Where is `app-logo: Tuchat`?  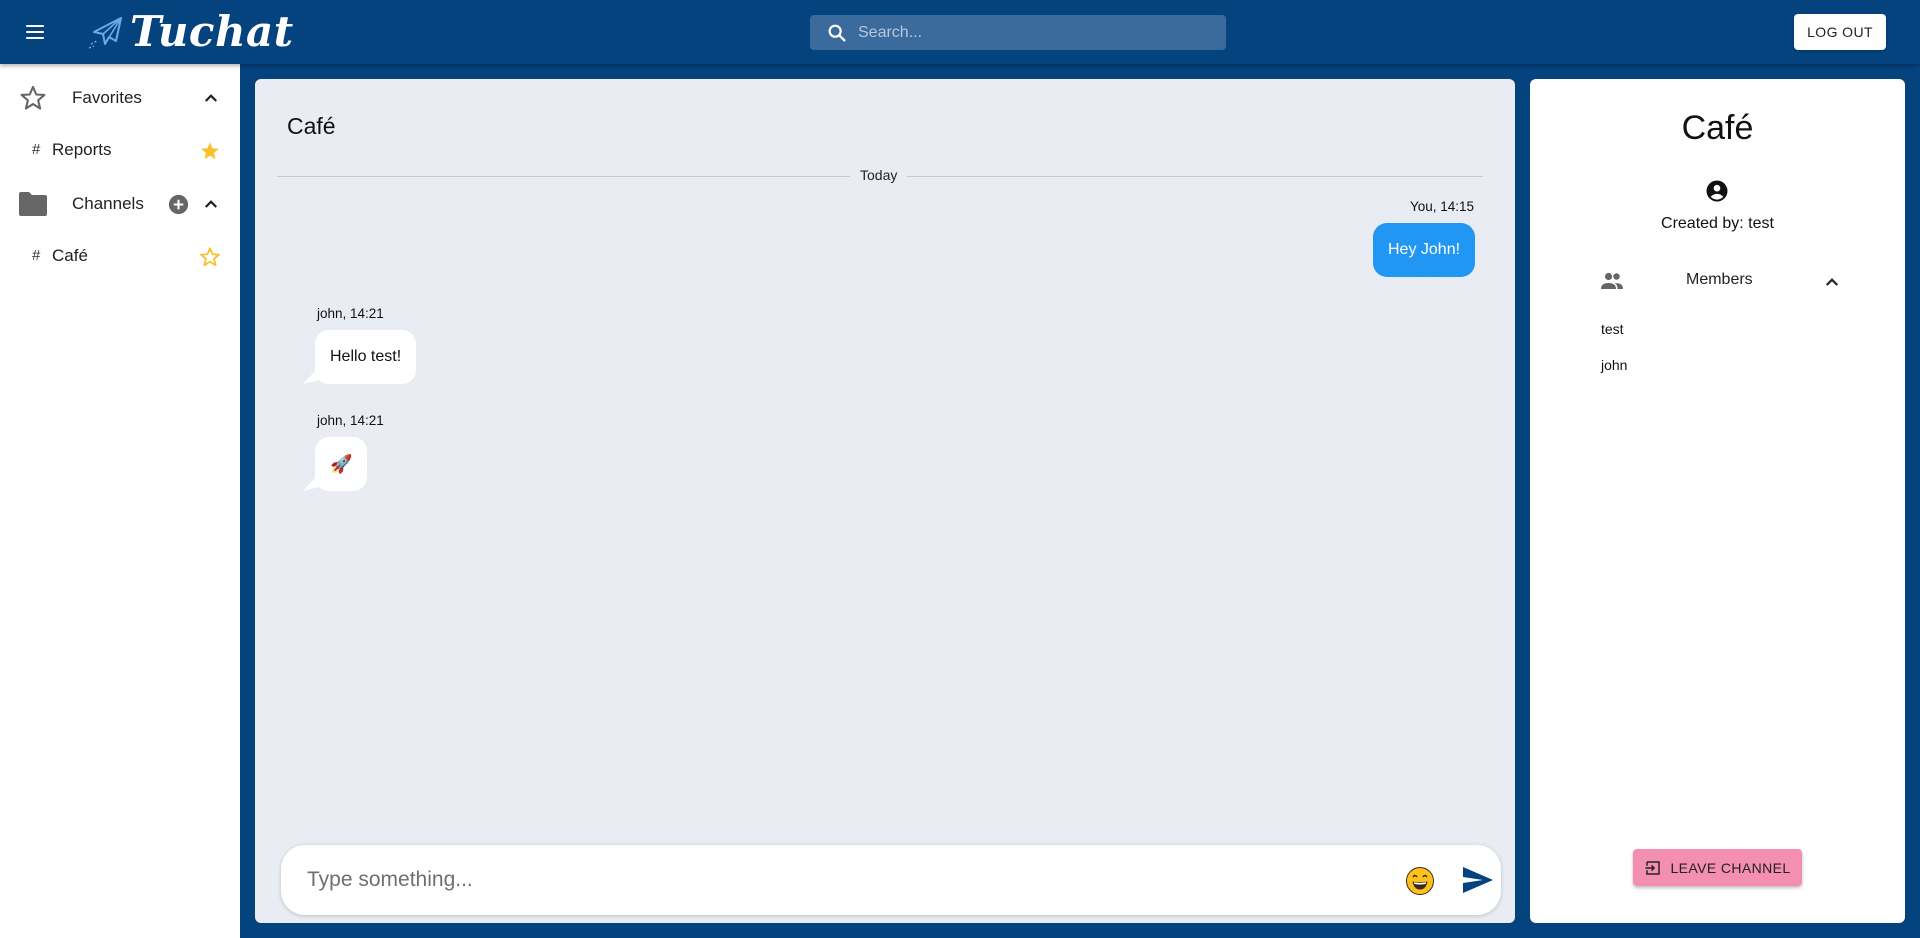
app-logo: Tuchat is located at coordinates (191, 32).